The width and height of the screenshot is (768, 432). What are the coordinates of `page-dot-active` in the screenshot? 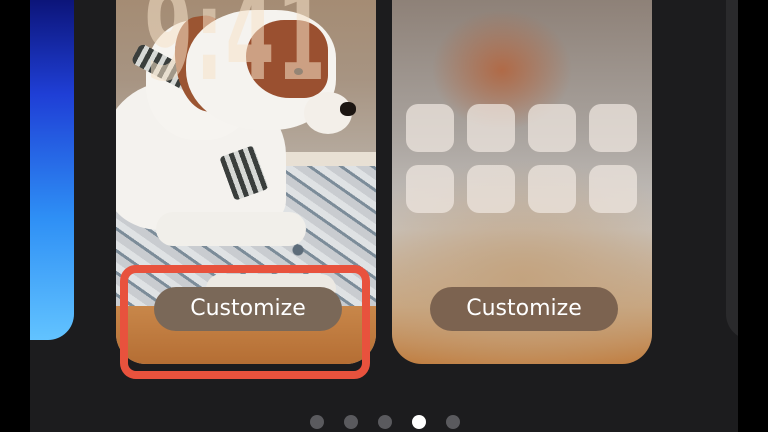 It's located at (419, 422).